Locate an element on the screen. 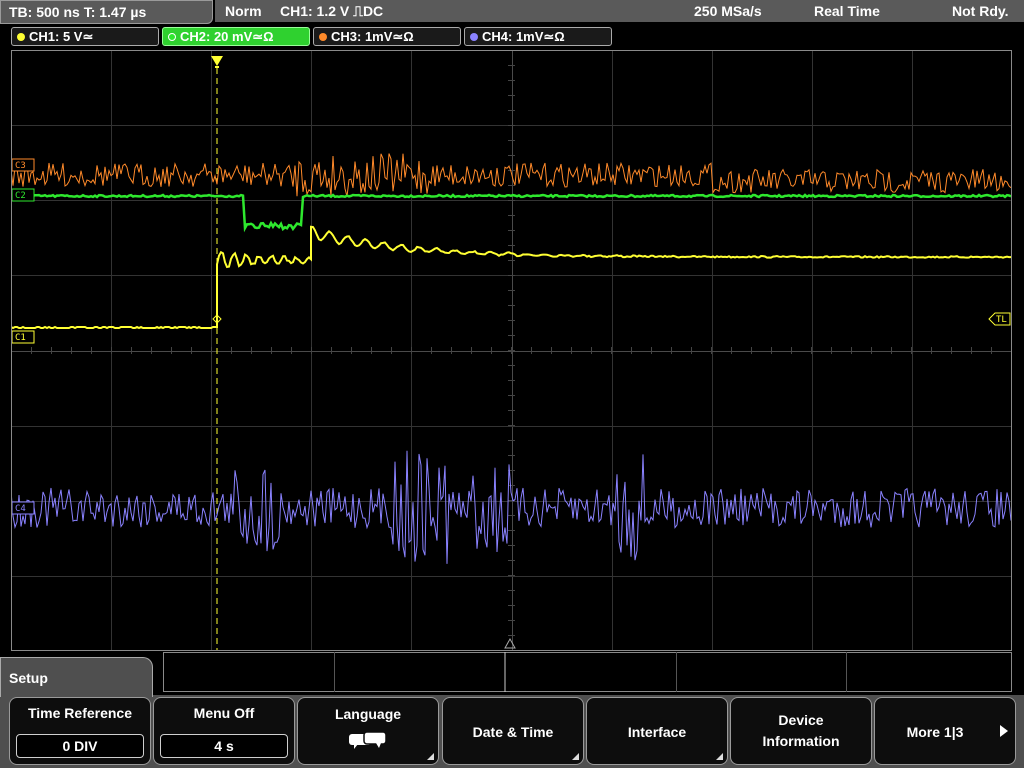 This screenshot has height=768, width=1024. language-label: Language is located at coordinates (368, 714).